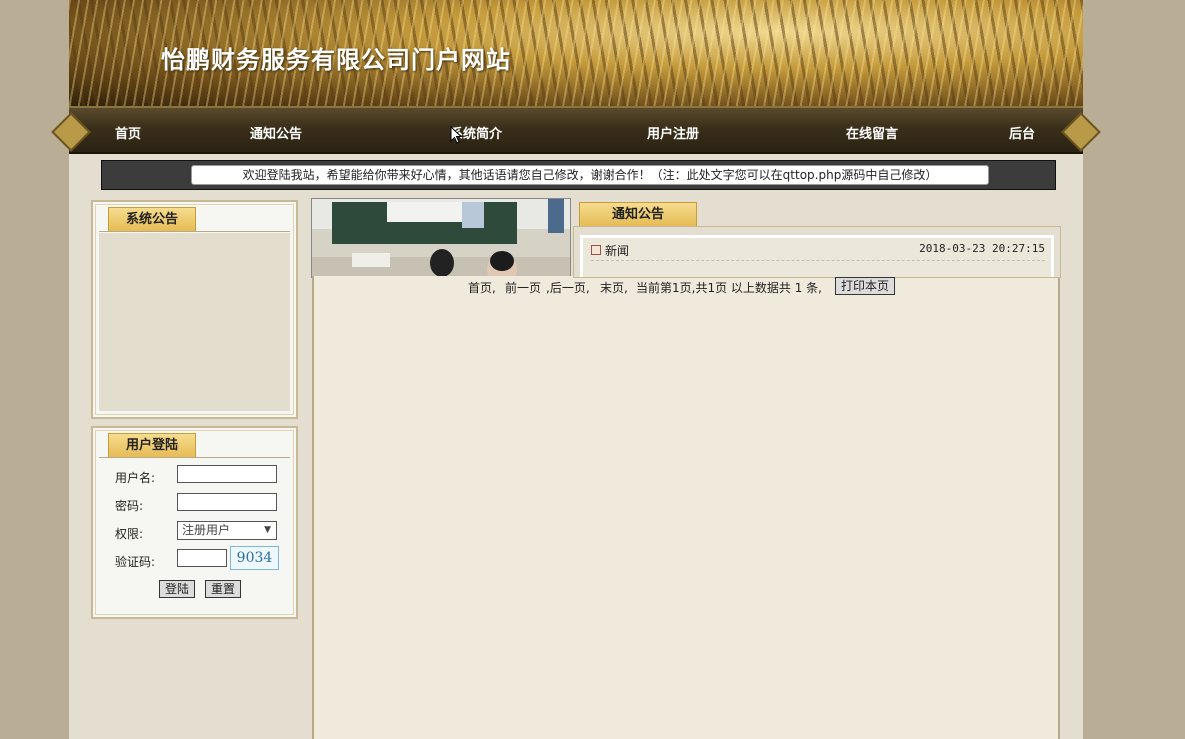 Image resolution: width=1185 pixels, height=739 pixels. Describe the element at coordinates (129, 534) in the screenshot. I see `role-label: 权限:` at that location.